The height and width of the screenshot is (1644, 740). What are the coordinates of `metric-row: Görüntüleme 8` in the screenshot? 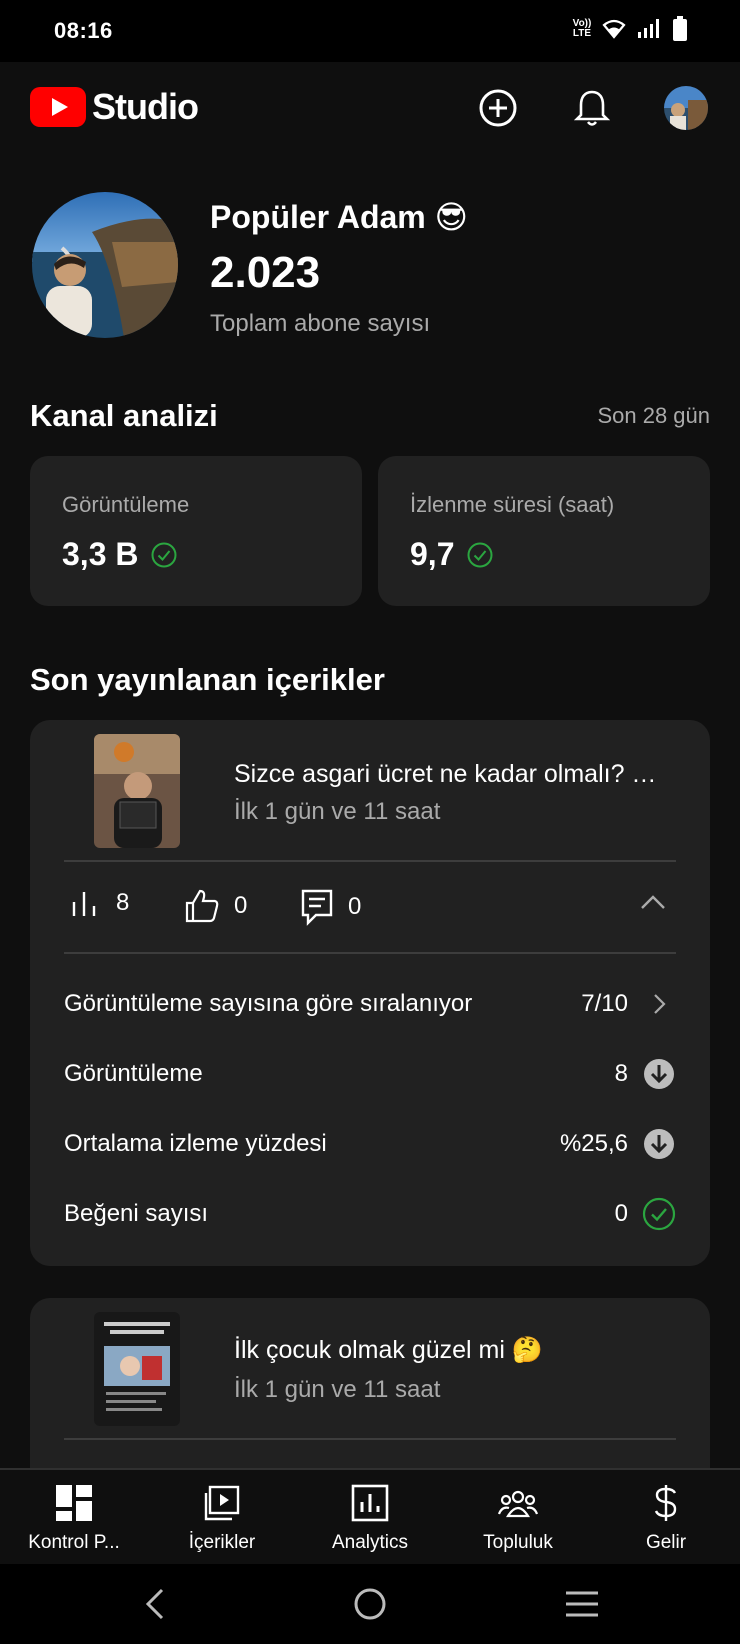 It's located at (370, 1074).